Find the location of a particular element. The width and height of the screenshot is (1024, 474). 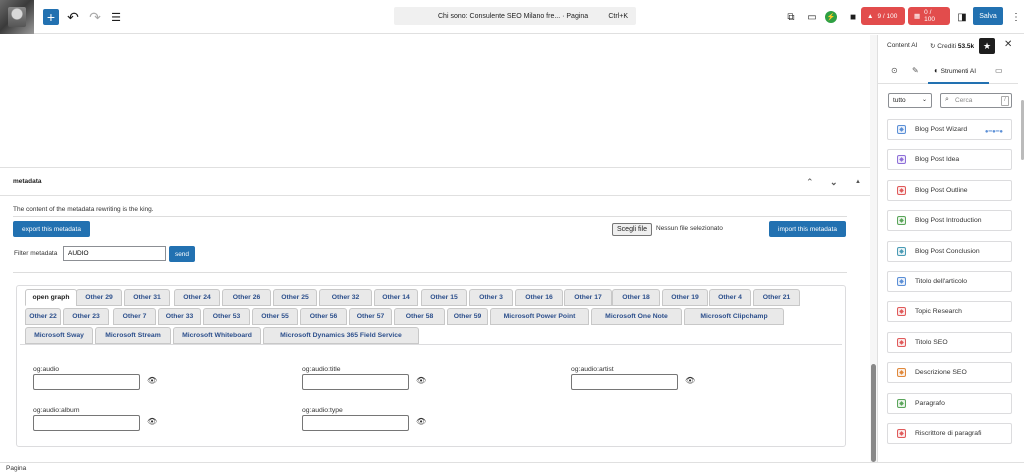

chat-tab-icon: ▭ is located at coordinates (999, 70).